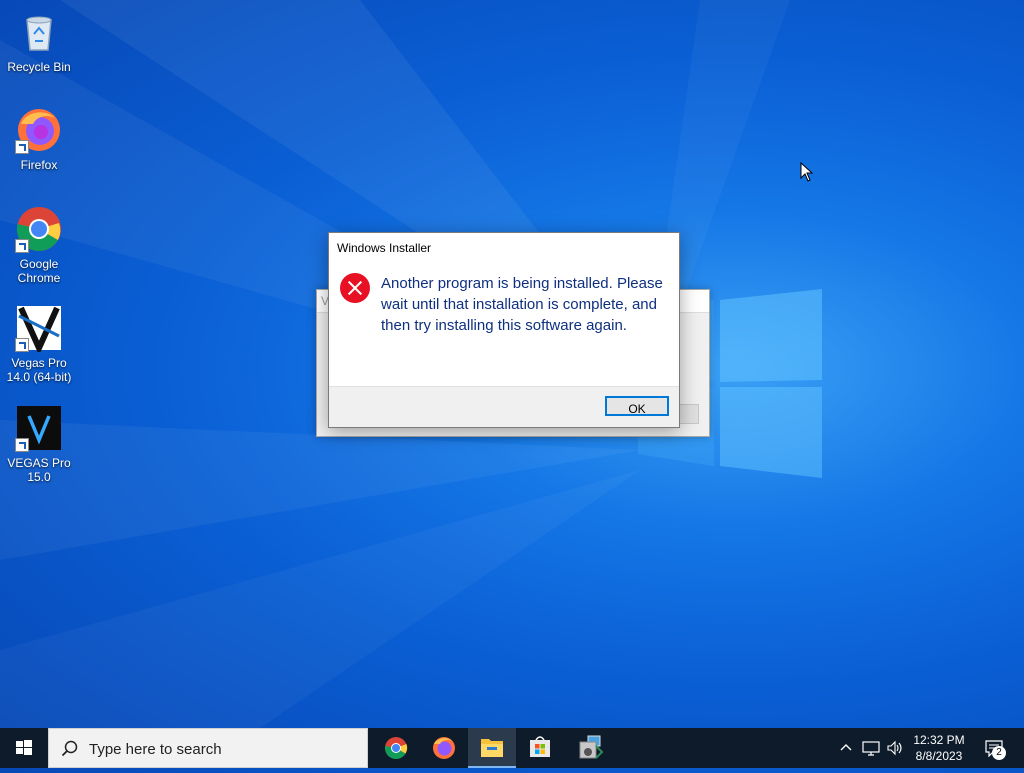  I want to click on chevron-up-icon, so click(846, 748).